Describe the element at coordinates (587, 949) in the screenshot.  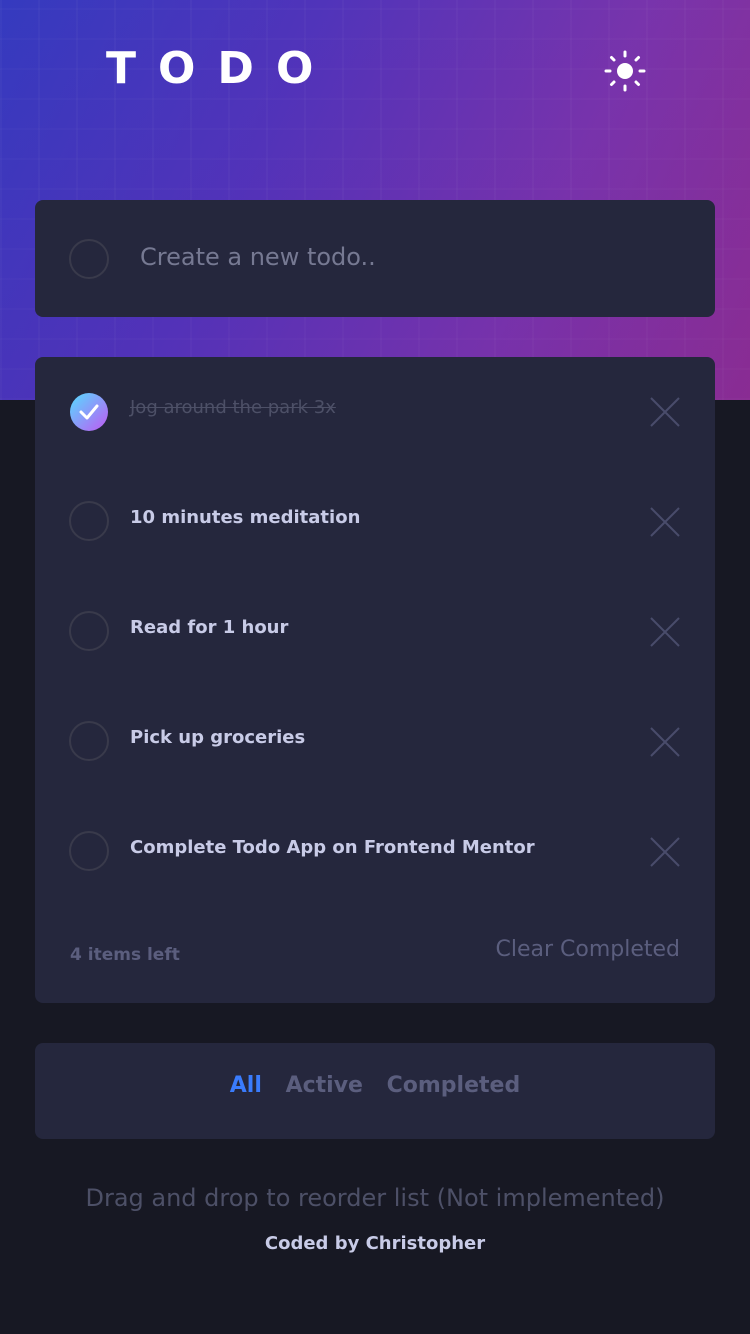
I see `clear-completed-button: Clear Completed` at that location.